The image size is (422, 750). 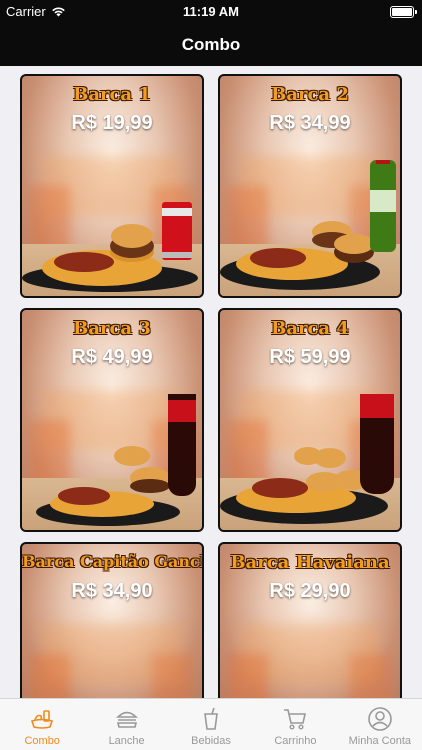 I want to click on combo-price: R$ 59,99, so click(x=310, y=357).